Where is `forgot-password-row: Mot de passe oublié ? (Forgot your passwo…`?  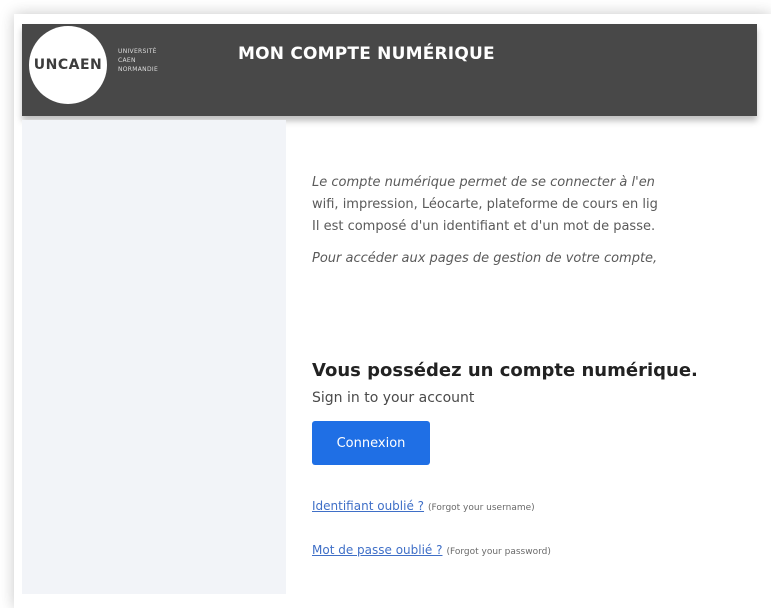 forgot-password-row: Mot de passe oublié ? (Forgot your passwo… is located at coordinates (431, 550).